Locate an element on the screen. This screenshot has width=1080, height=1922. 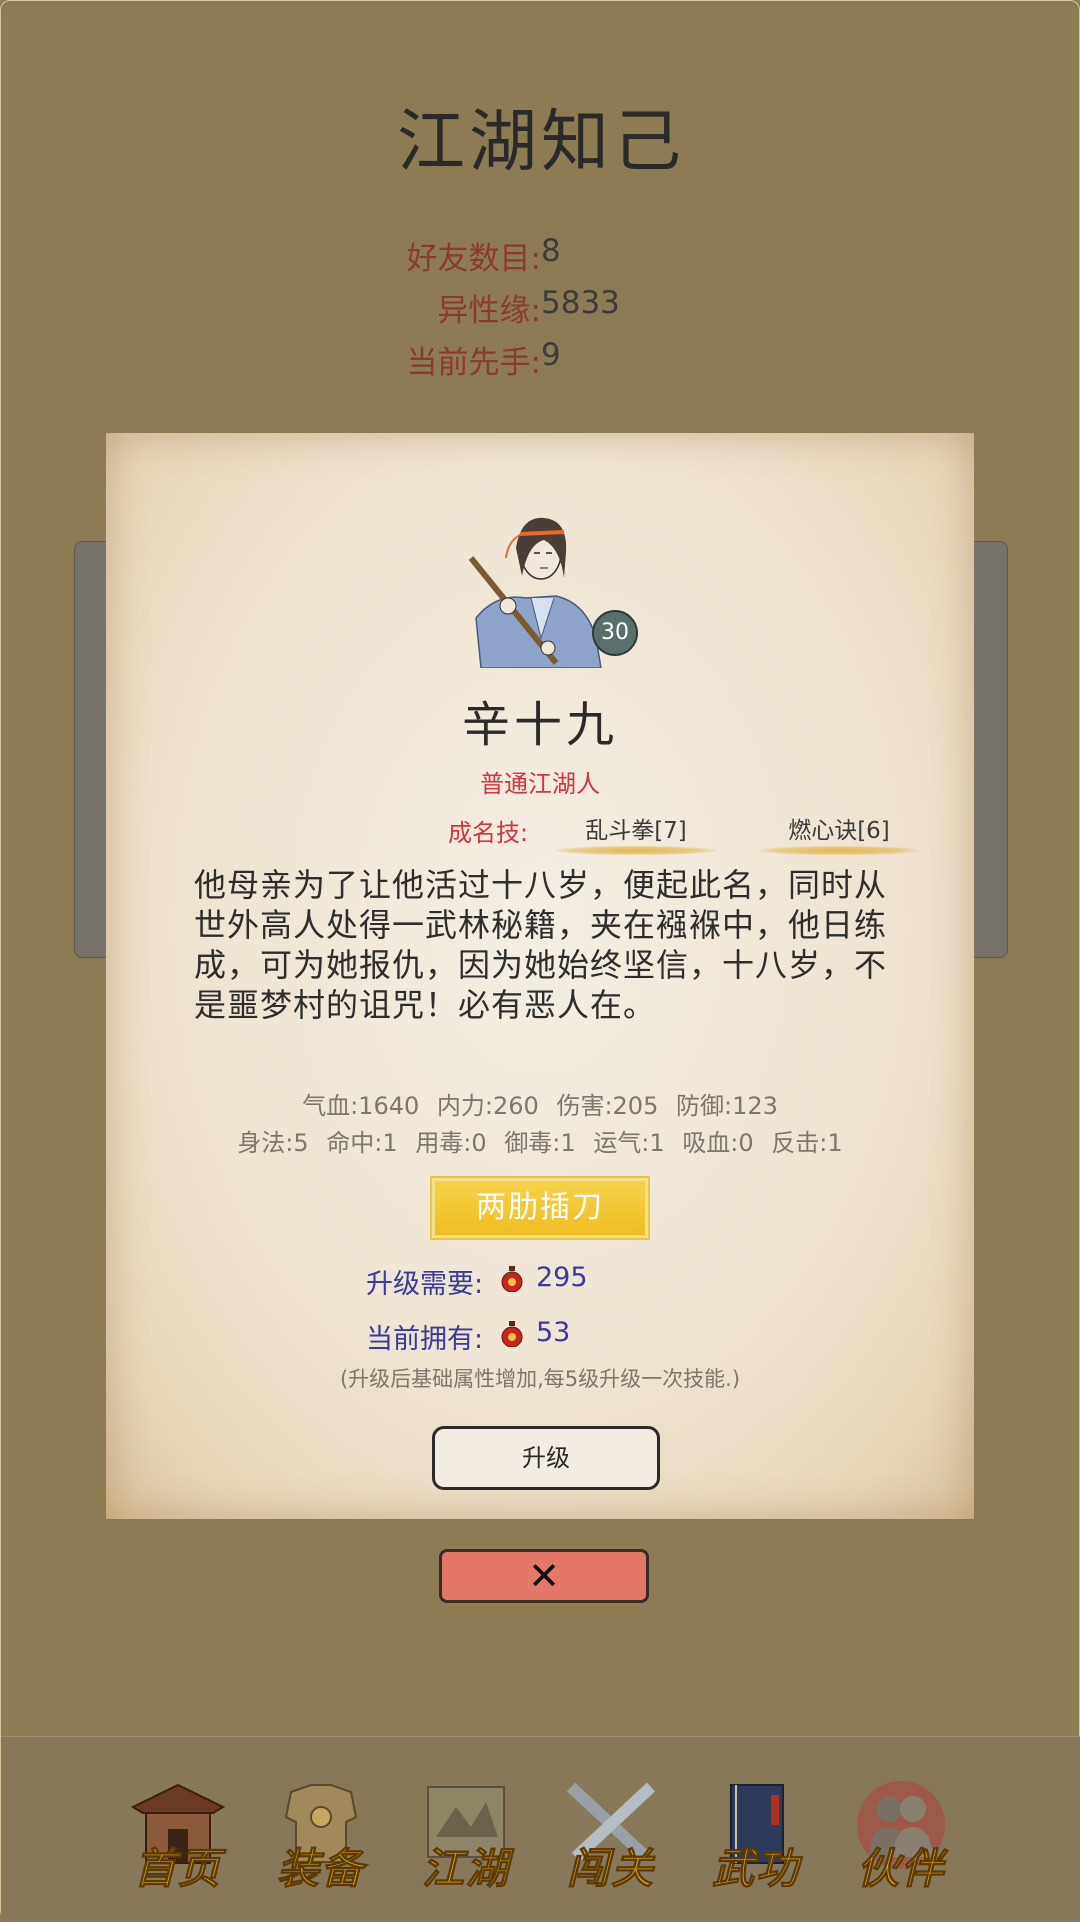
nav-companions-label: 伙伴 is located at coordinates (900, 1869).